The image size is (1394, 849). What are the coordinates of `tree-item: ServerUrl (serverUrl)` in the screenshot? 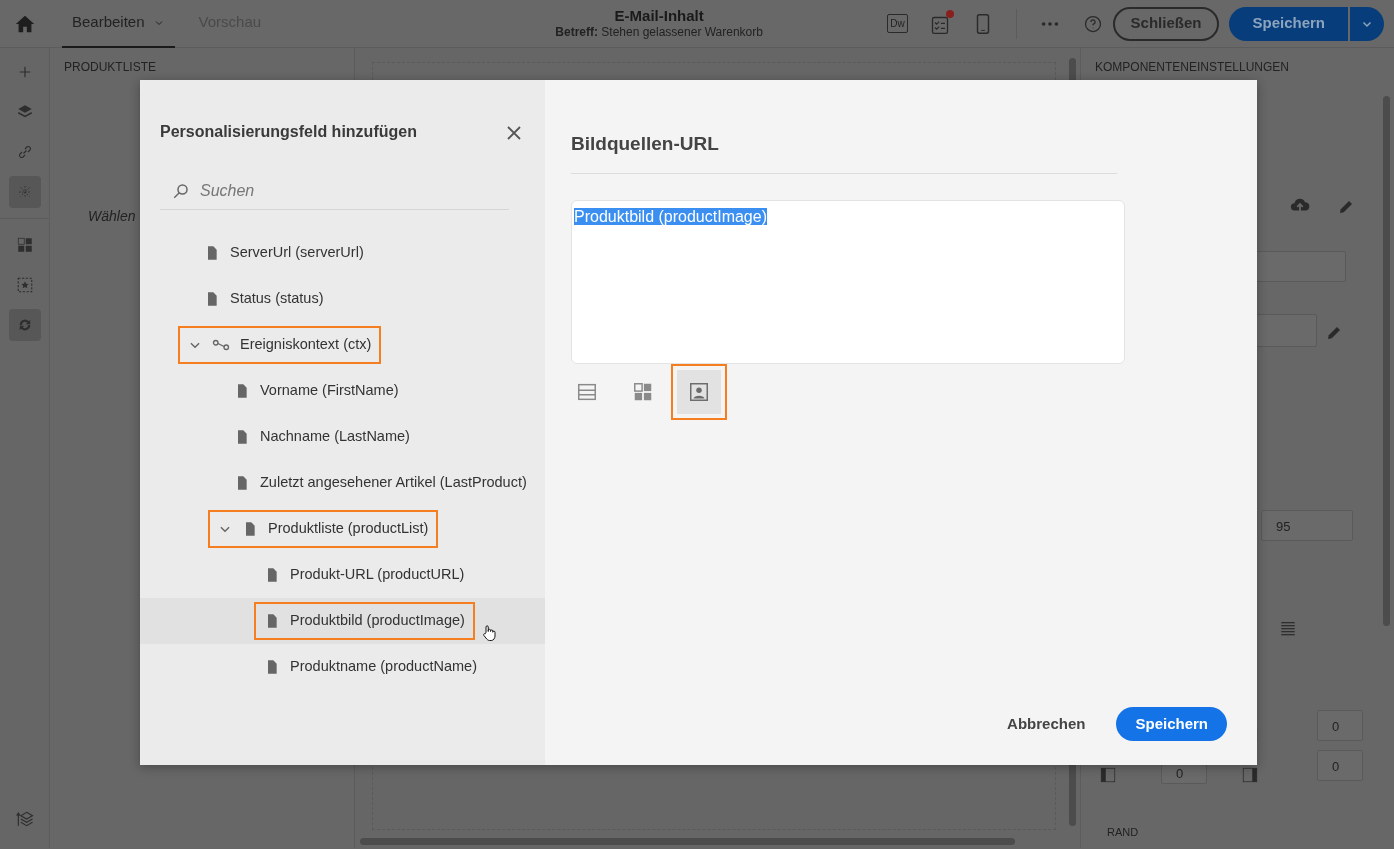 It's located at (342, 253).